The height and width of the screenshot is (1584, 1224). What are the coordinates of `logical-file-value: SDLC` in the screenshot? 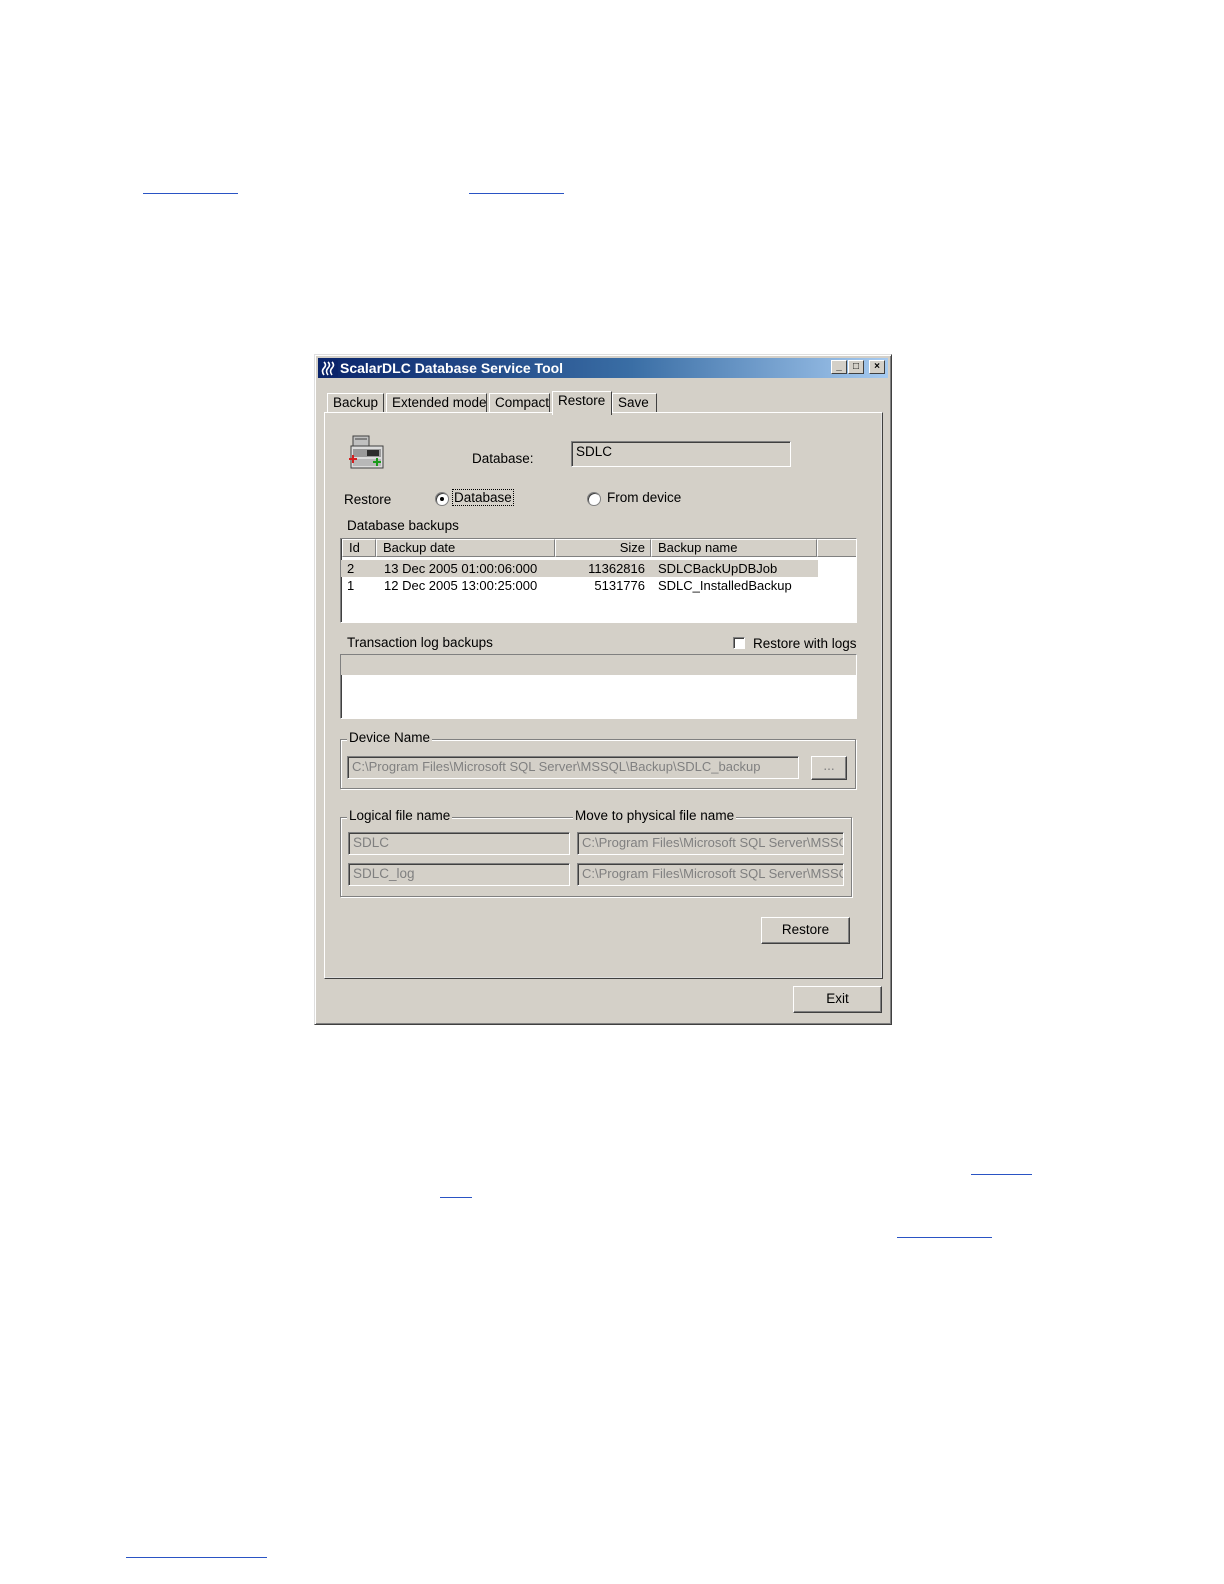 It's located at (371, 842).